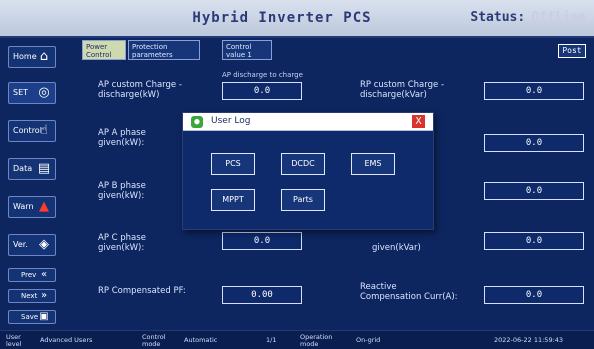 This screenshot has width=594, height=349. Describe the element at coordinates (572, 51) in the screenshot. I see `post-button: Post` at that location.